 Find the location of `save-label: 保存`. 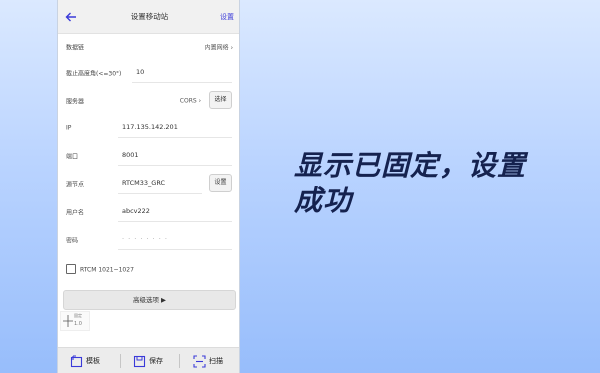

save-label: 保存 is located at coordinates (156, 361).